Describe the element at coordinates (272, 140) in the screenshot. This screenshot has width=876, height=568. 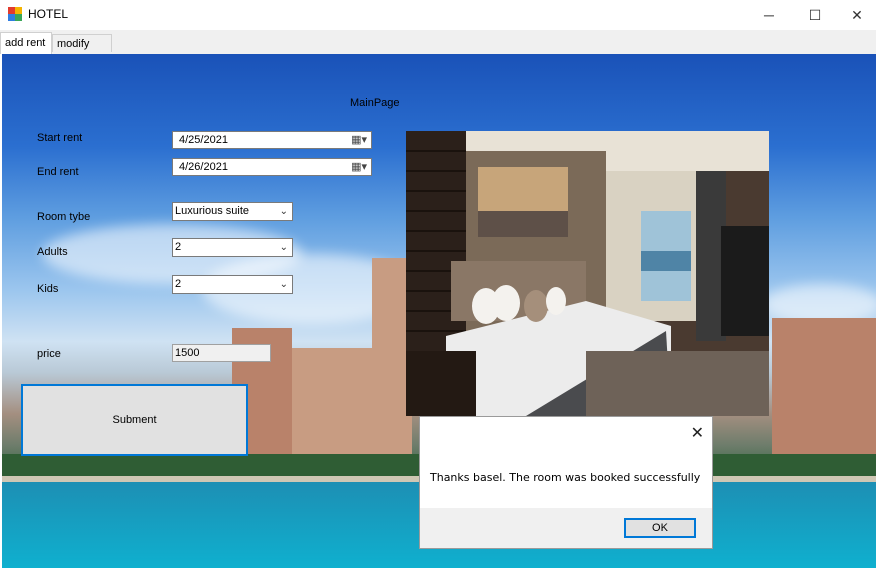
I see `start-rent-picker: 4/25/2021 ▦▾` at that location.